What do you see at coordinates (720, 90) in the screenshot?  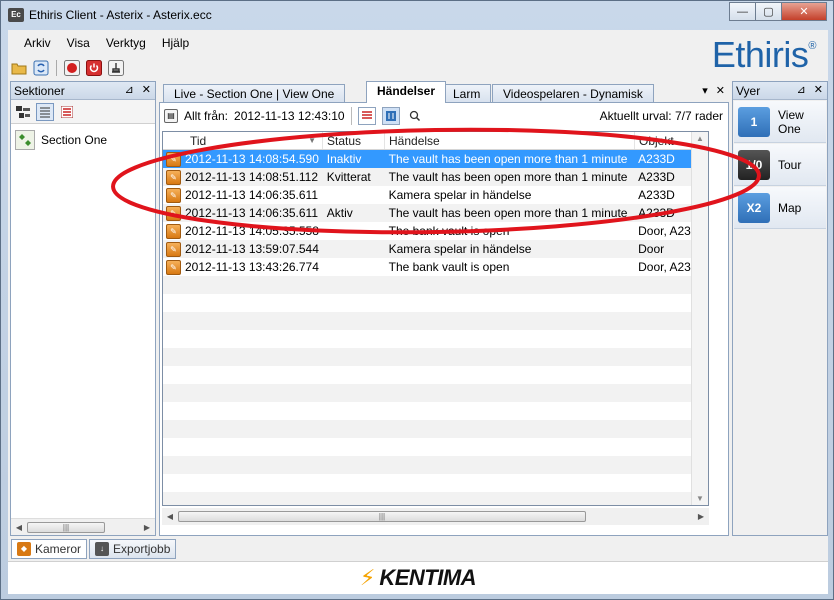 I see `close-tab-icon: ✕` at bounding box center [720, 90].